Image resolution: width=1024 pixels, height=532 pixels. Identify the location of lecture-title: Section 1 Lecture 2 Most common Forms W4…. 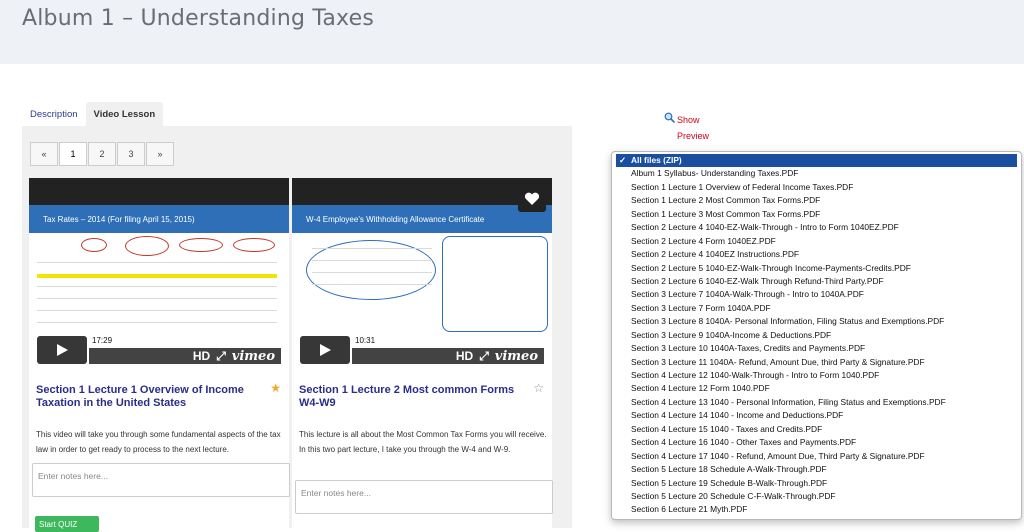
(411, 397).